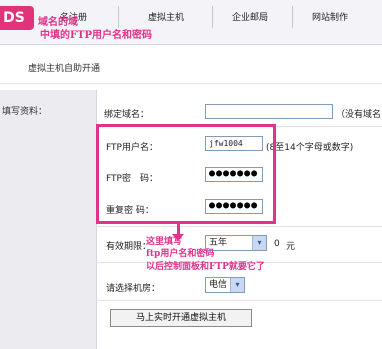  Describe the element at coordinates (96, 35) in the screenshot. I see `overlay-annotation-top-line2: 中填的FTP用户名和密码` at that location.